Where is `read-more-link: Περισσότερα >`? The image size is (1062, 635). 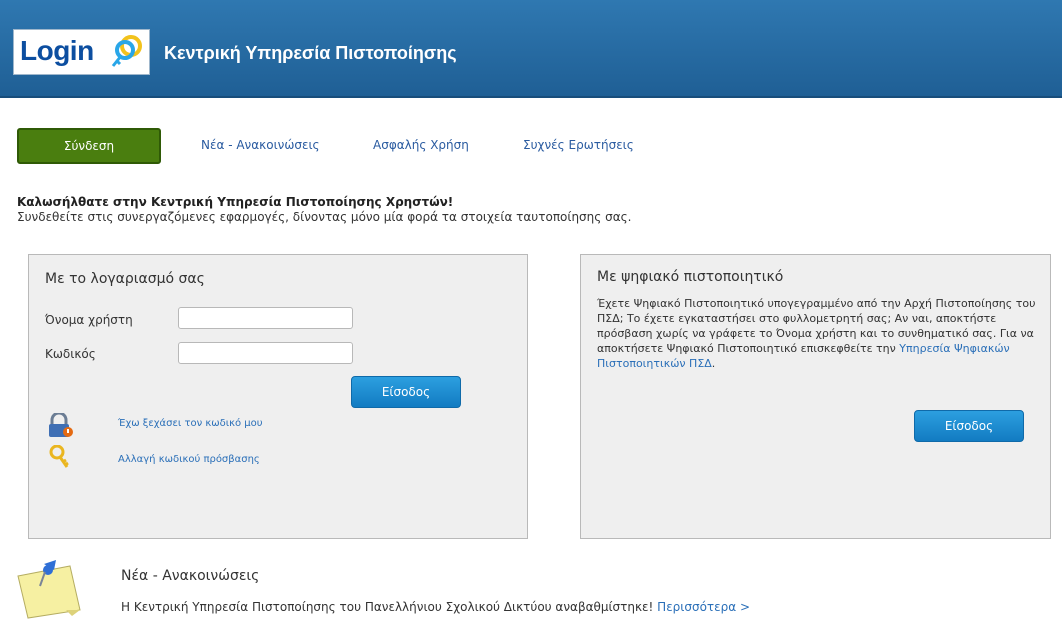
read-more-link: Περισσότερα > is located at coordinates (703, 607).